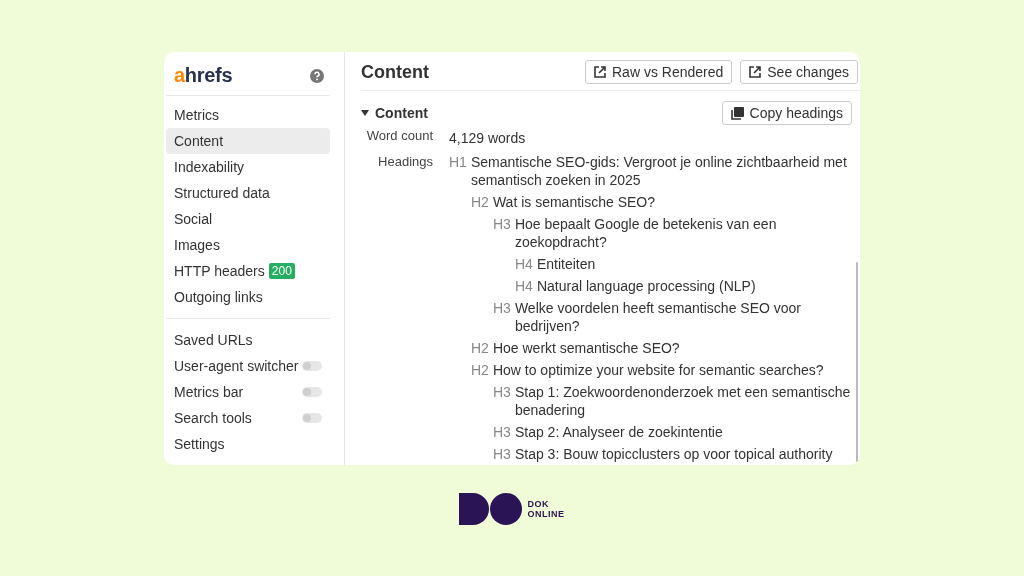 This screenshot has width=1024, height=576. I want to click on heading-text: Stap 3: Bouw topicclusters op voor topical authority, so click(673, 454).